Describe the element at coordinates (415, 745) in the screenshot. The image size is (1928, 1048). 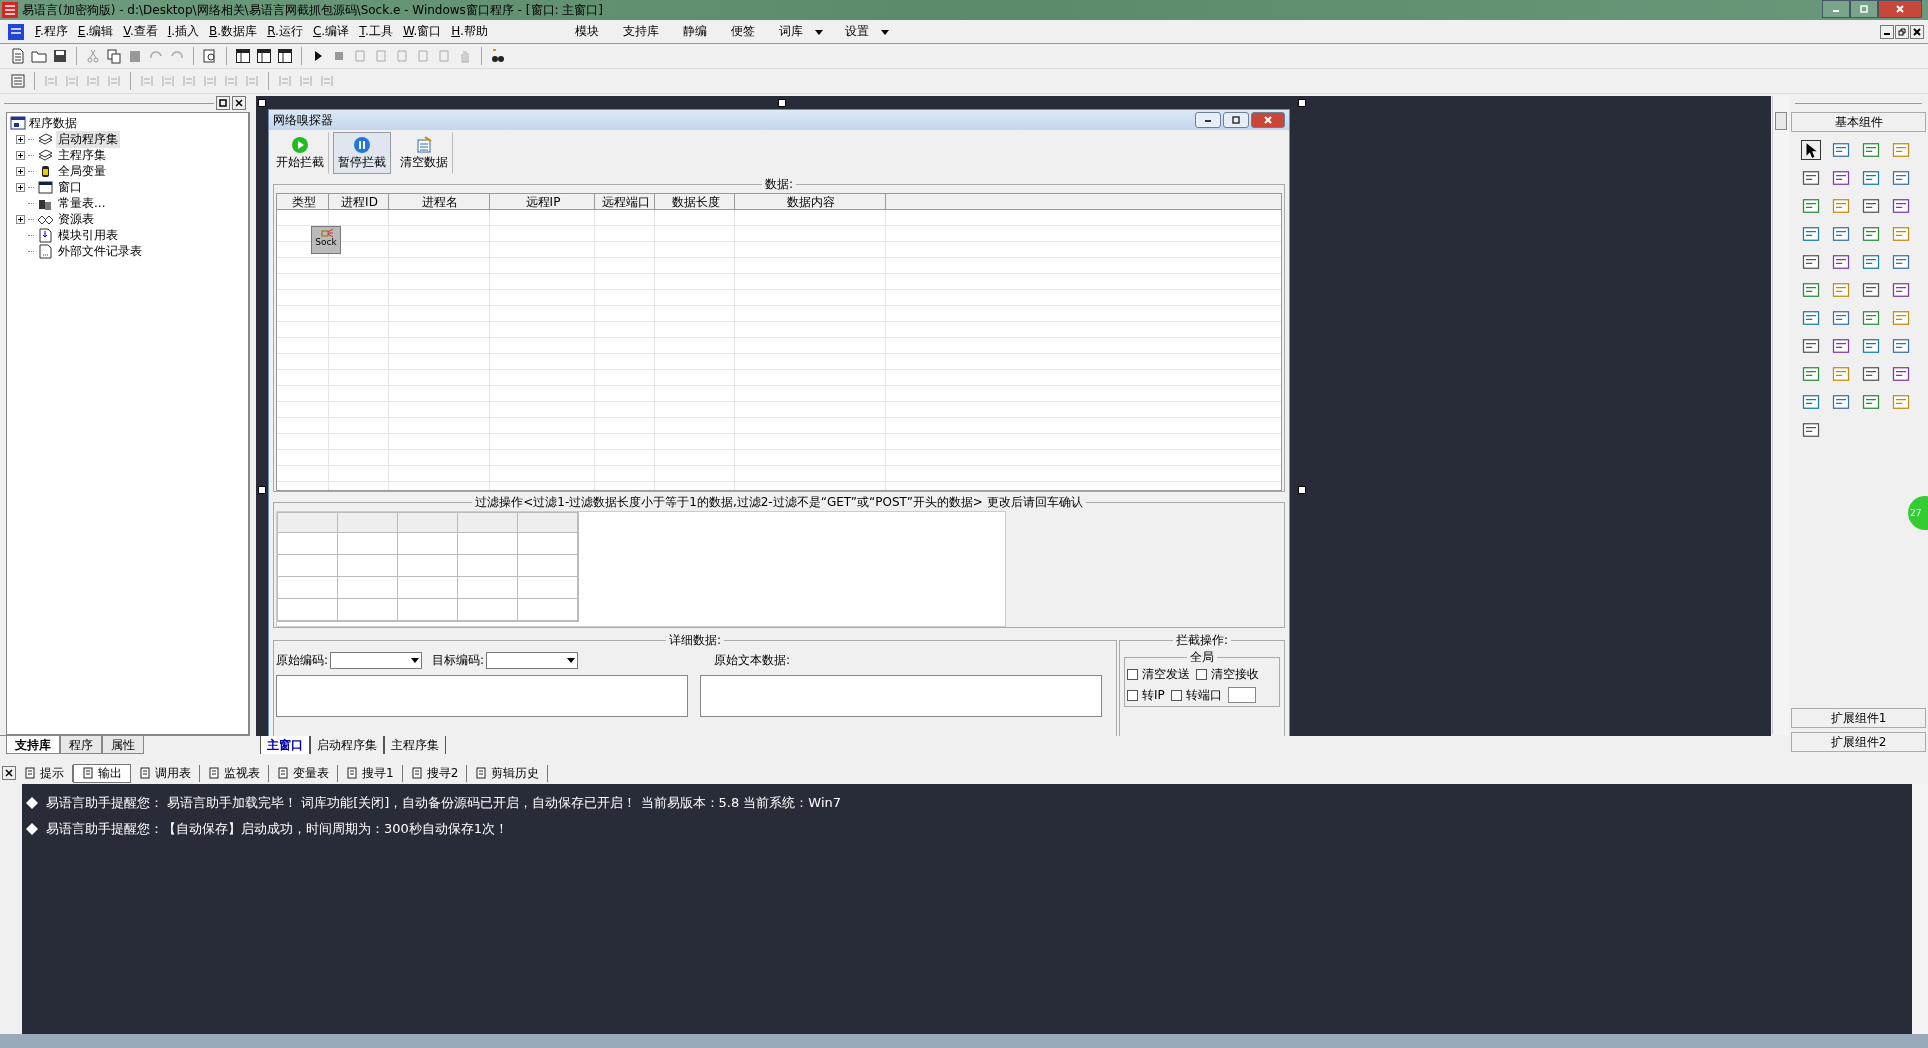
I see `editor-tab: 主程序集` at that location.